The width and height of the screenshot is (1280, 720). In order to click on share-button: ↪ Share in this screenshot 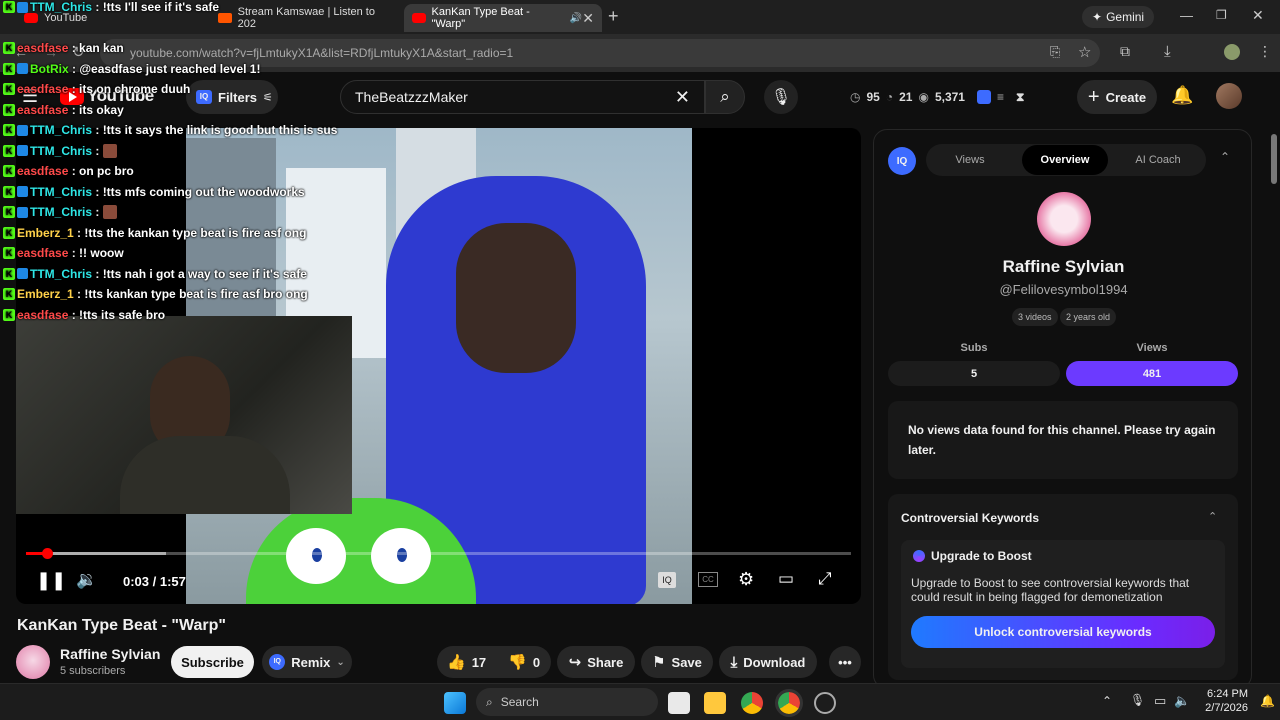, I will do `click(596, 662)`.